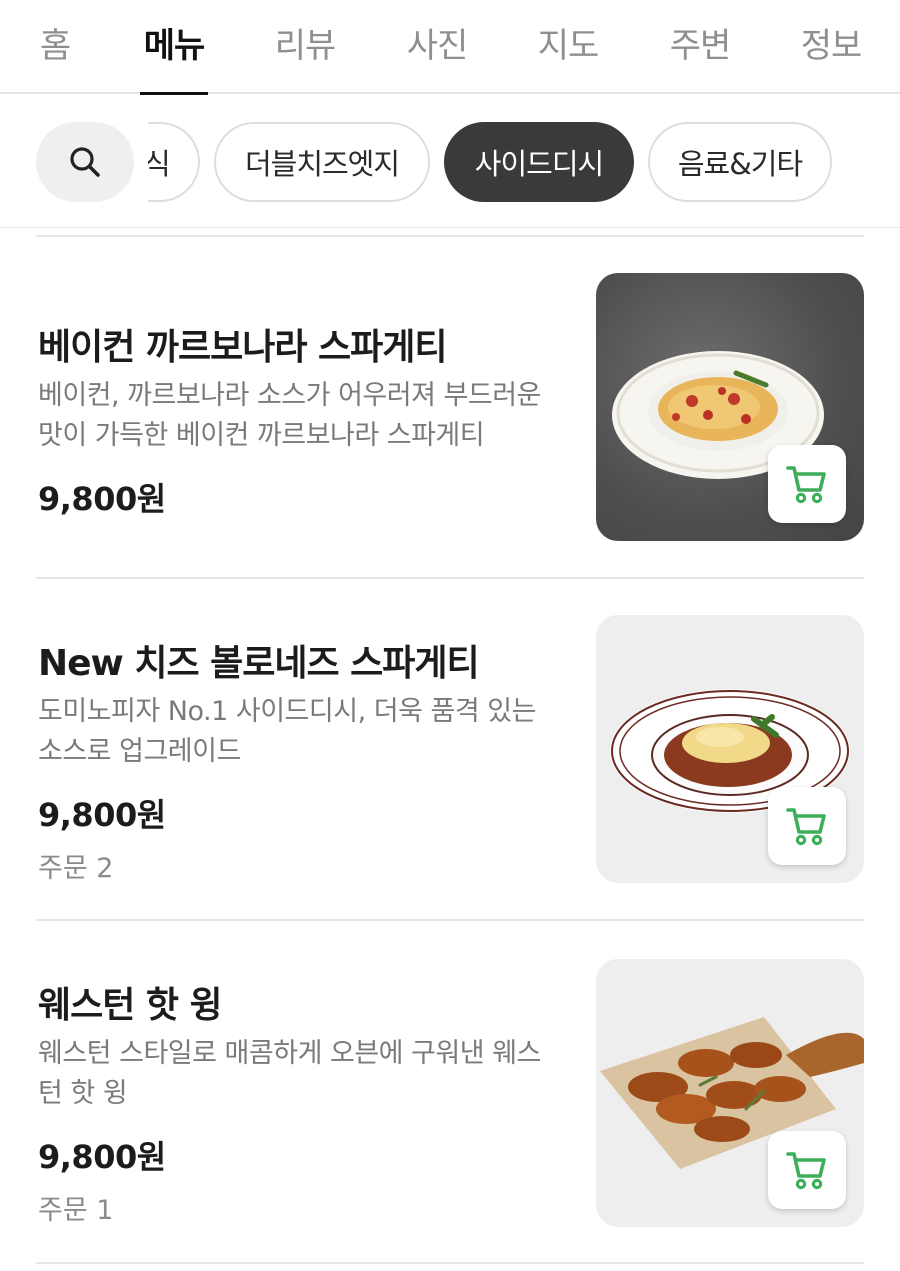  What do you see at coordinates (322, 162) in the screenshot?
I see `chip-double-cheese-edge: 더블치즈엣지` at bounding box center [322, 162].